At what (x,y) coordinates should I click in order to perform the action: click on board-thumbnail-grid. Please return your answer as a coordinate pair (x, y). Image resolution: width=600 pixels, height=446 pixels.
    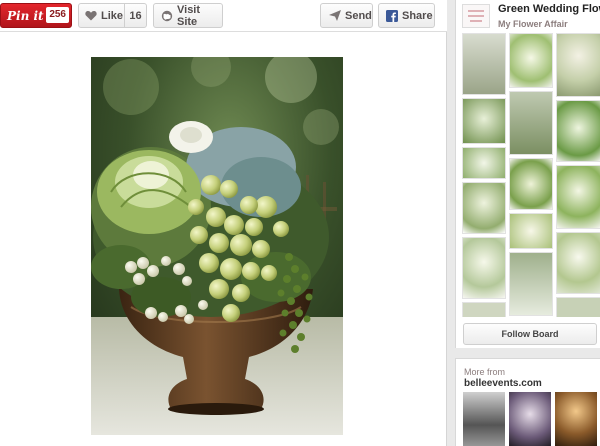
    Looking at the image, I should click on (531, 175).